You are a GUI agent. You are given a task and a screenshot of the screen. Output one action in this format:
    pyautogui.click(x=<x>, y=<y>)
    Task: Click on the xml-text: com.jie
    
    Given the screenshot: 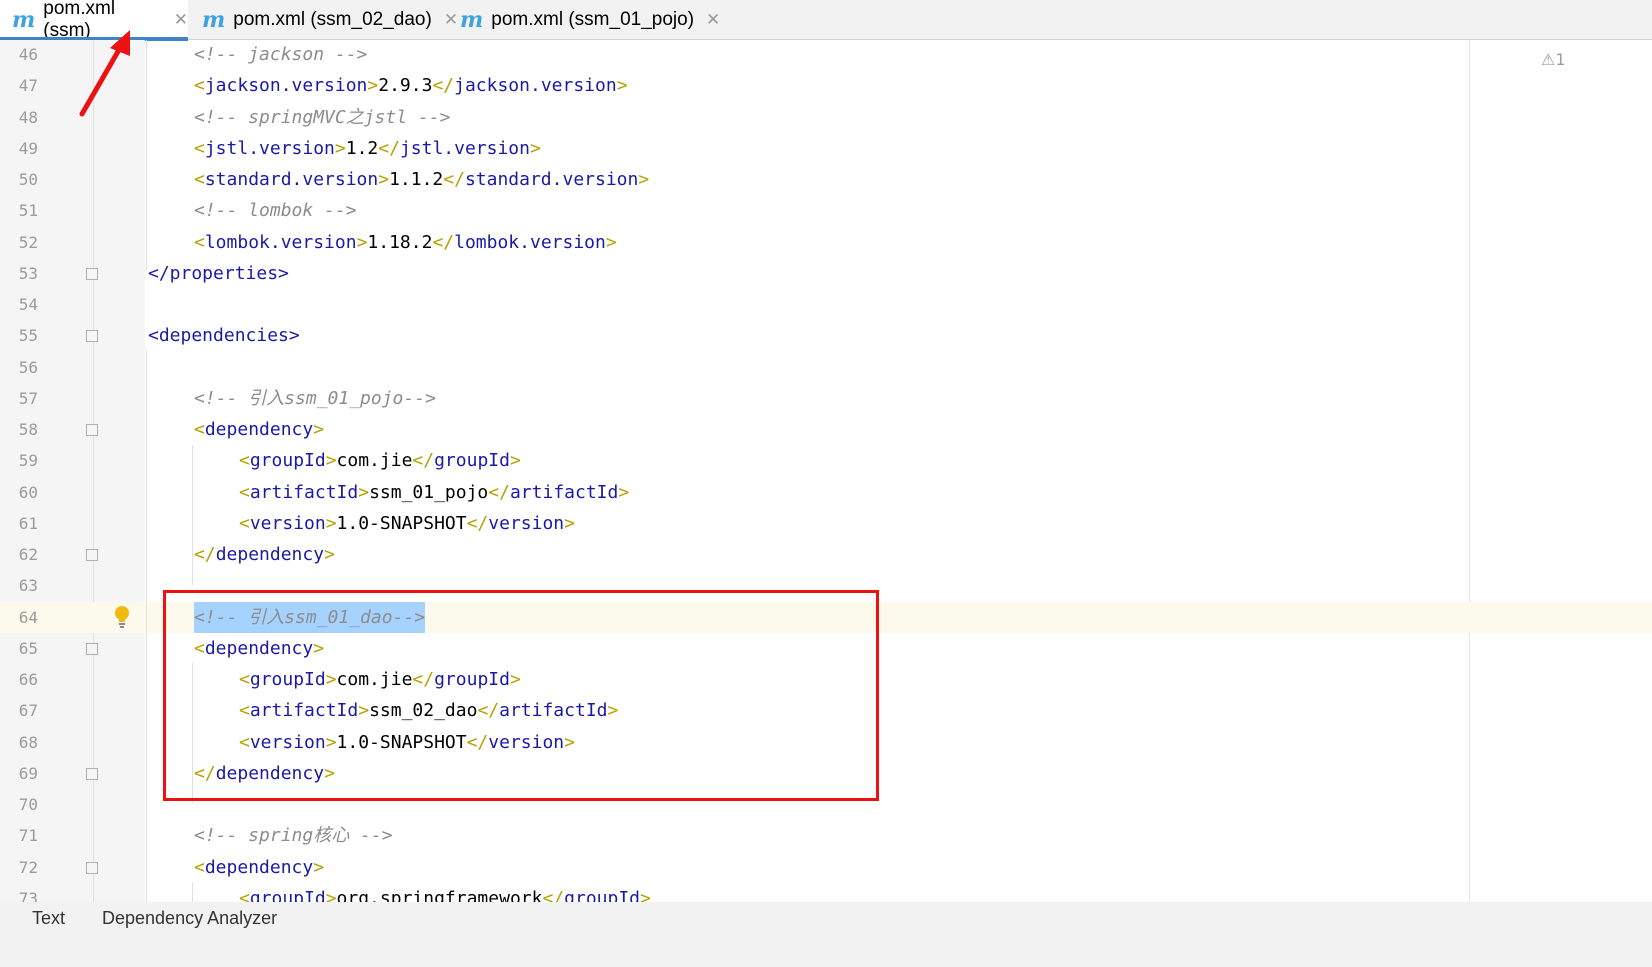 What is the action you would take?
    pyautogui.click(x=374, y=461)
    